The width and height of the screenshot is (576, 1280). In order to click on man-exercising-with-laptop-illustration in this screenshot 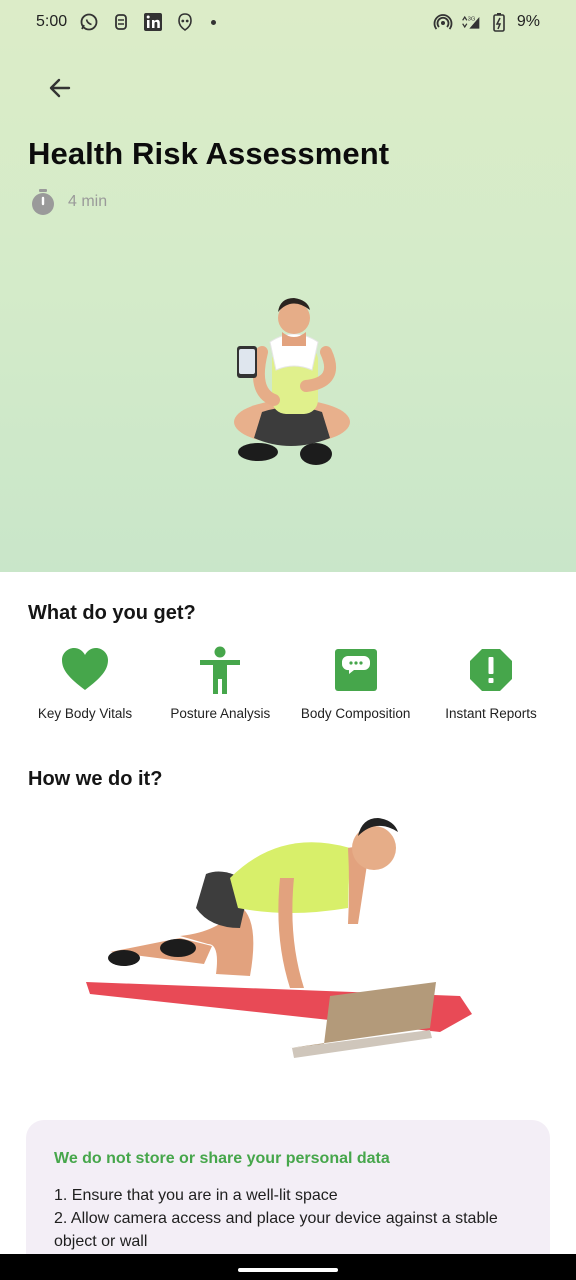, I will do `click(279, 938)`.